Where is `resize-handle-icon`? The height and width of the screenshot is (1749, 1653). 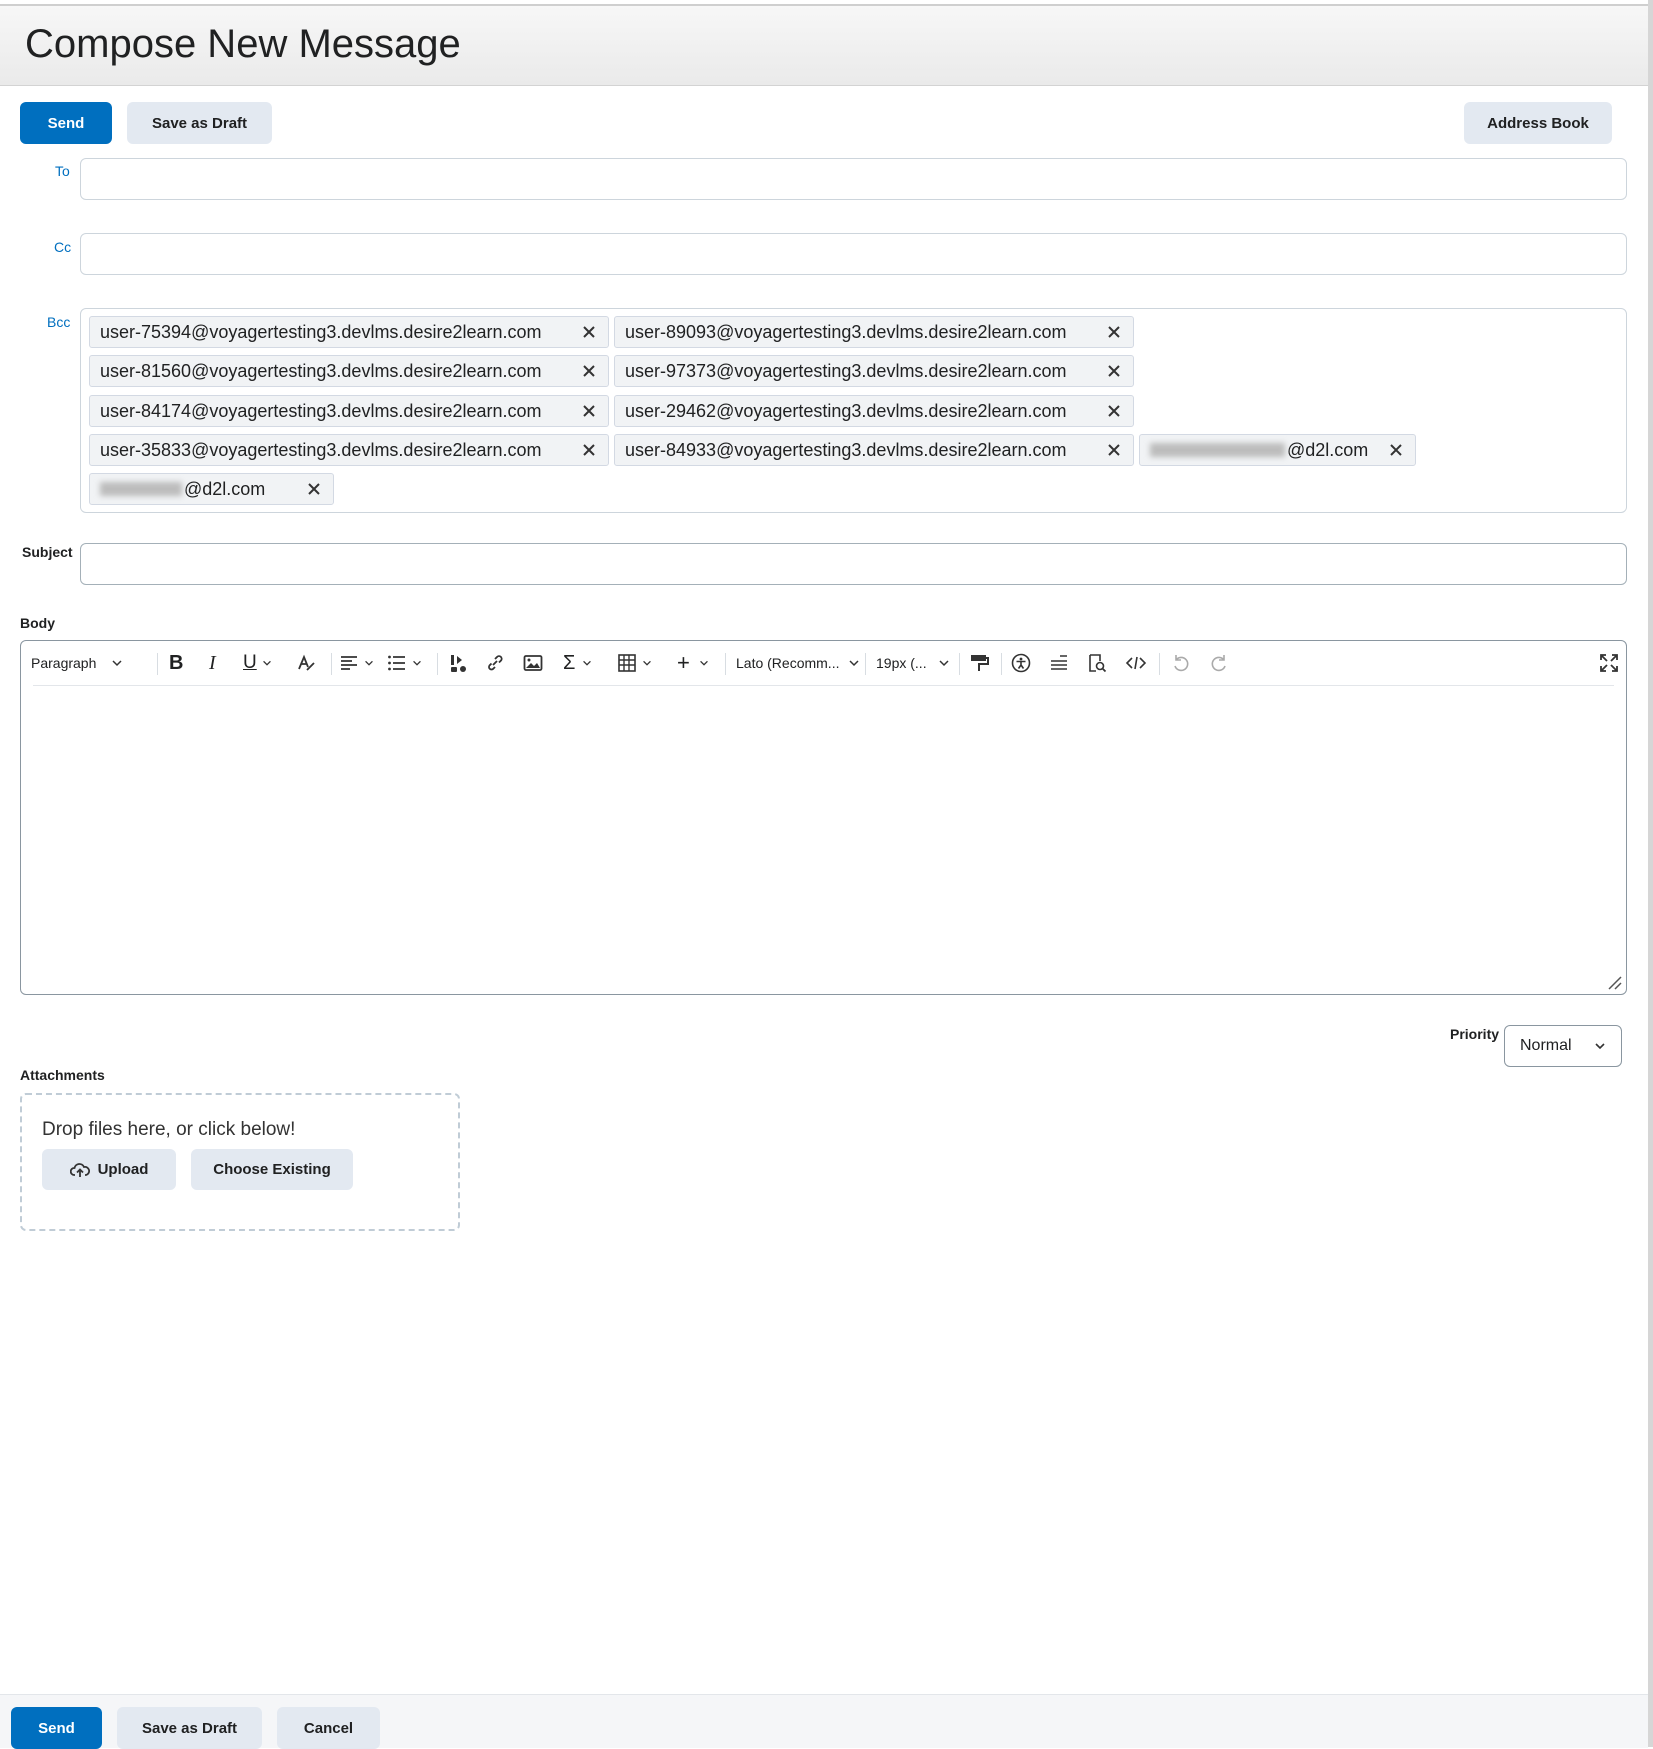
resize-handle-icon is located at coordinates (1614, 982).